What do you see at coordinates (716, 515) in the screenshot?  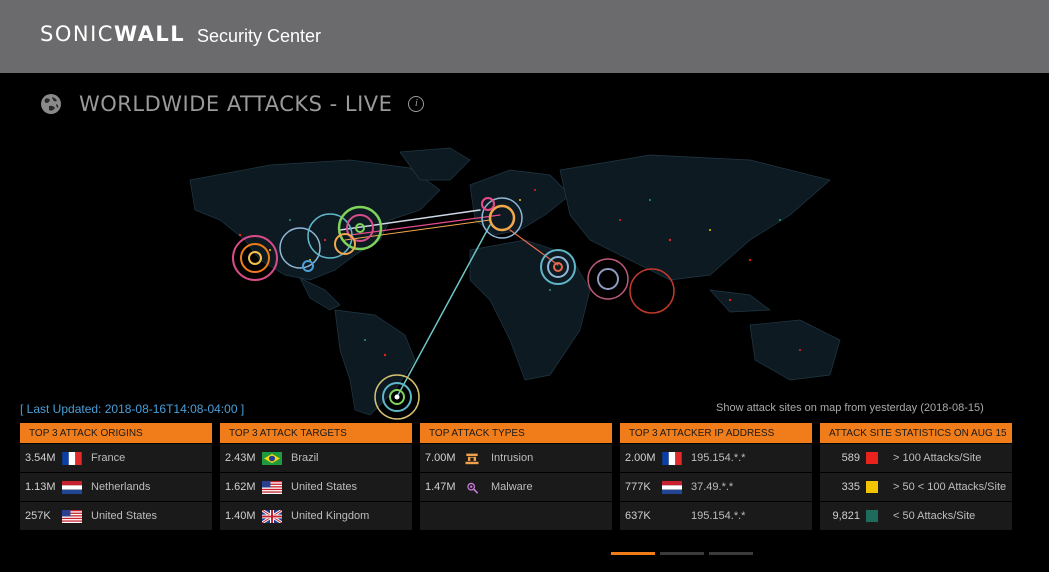 I see `list-item: 637K 195.154.*.*` at bounding box center [716, 515].